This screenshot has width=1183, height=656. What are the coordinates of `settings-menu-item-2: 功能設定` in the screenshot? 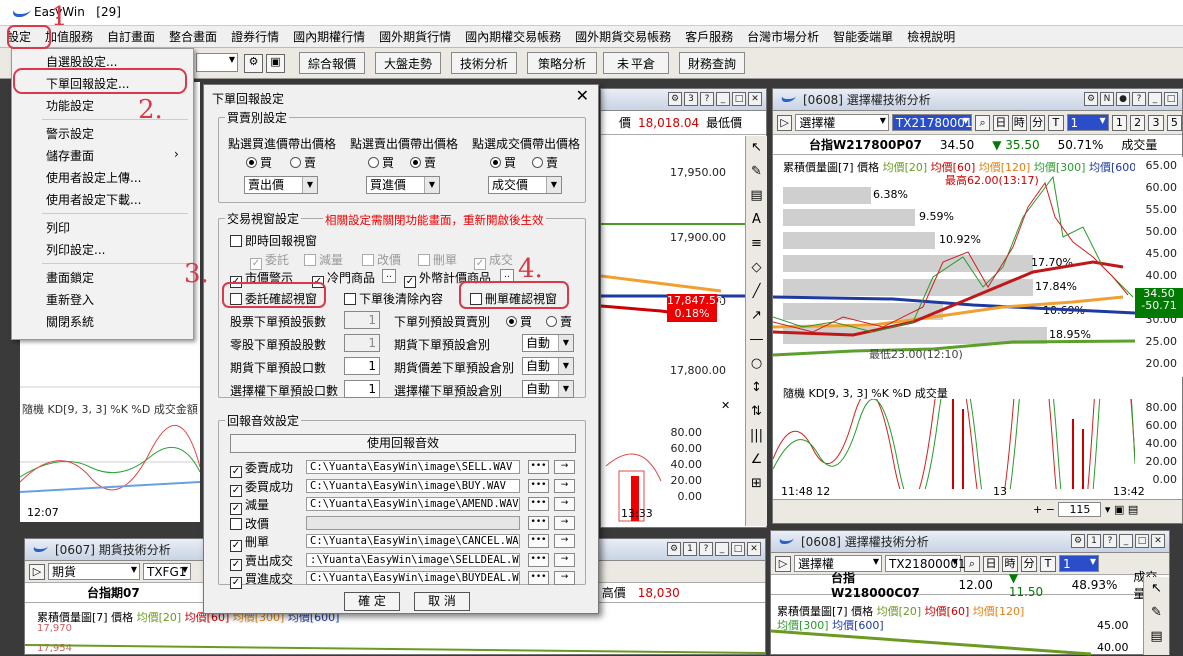 It's located at (70, 105).